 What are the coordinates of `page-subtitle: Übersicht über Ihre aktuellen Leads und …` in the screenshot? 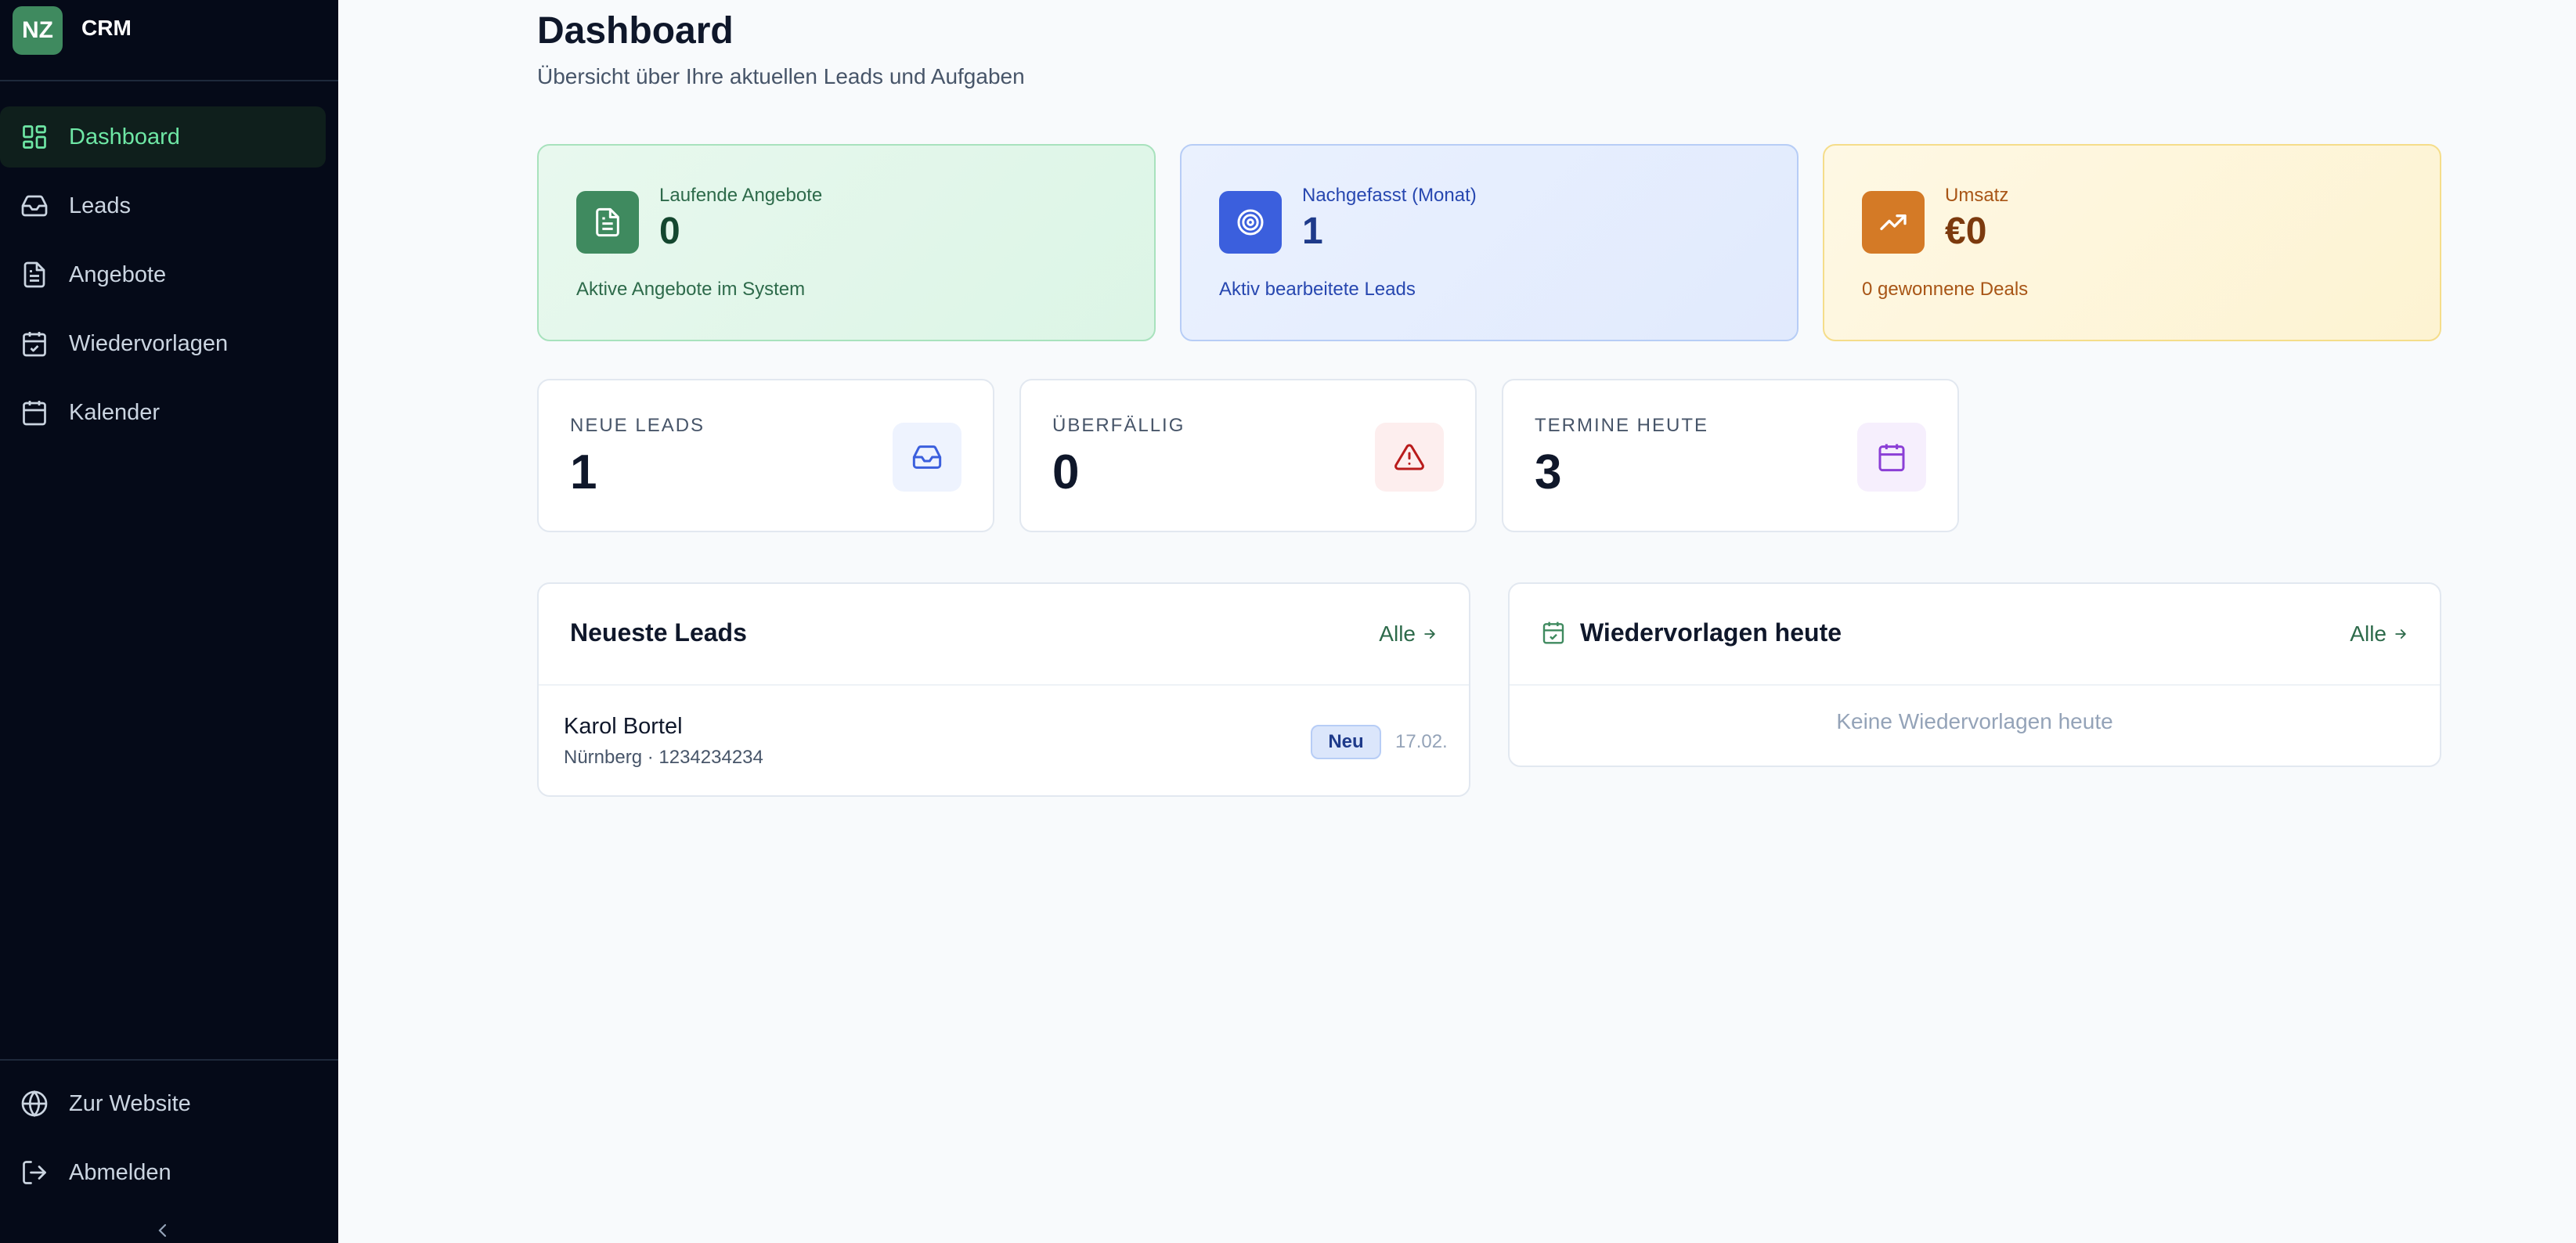 It's located at (781, 76).